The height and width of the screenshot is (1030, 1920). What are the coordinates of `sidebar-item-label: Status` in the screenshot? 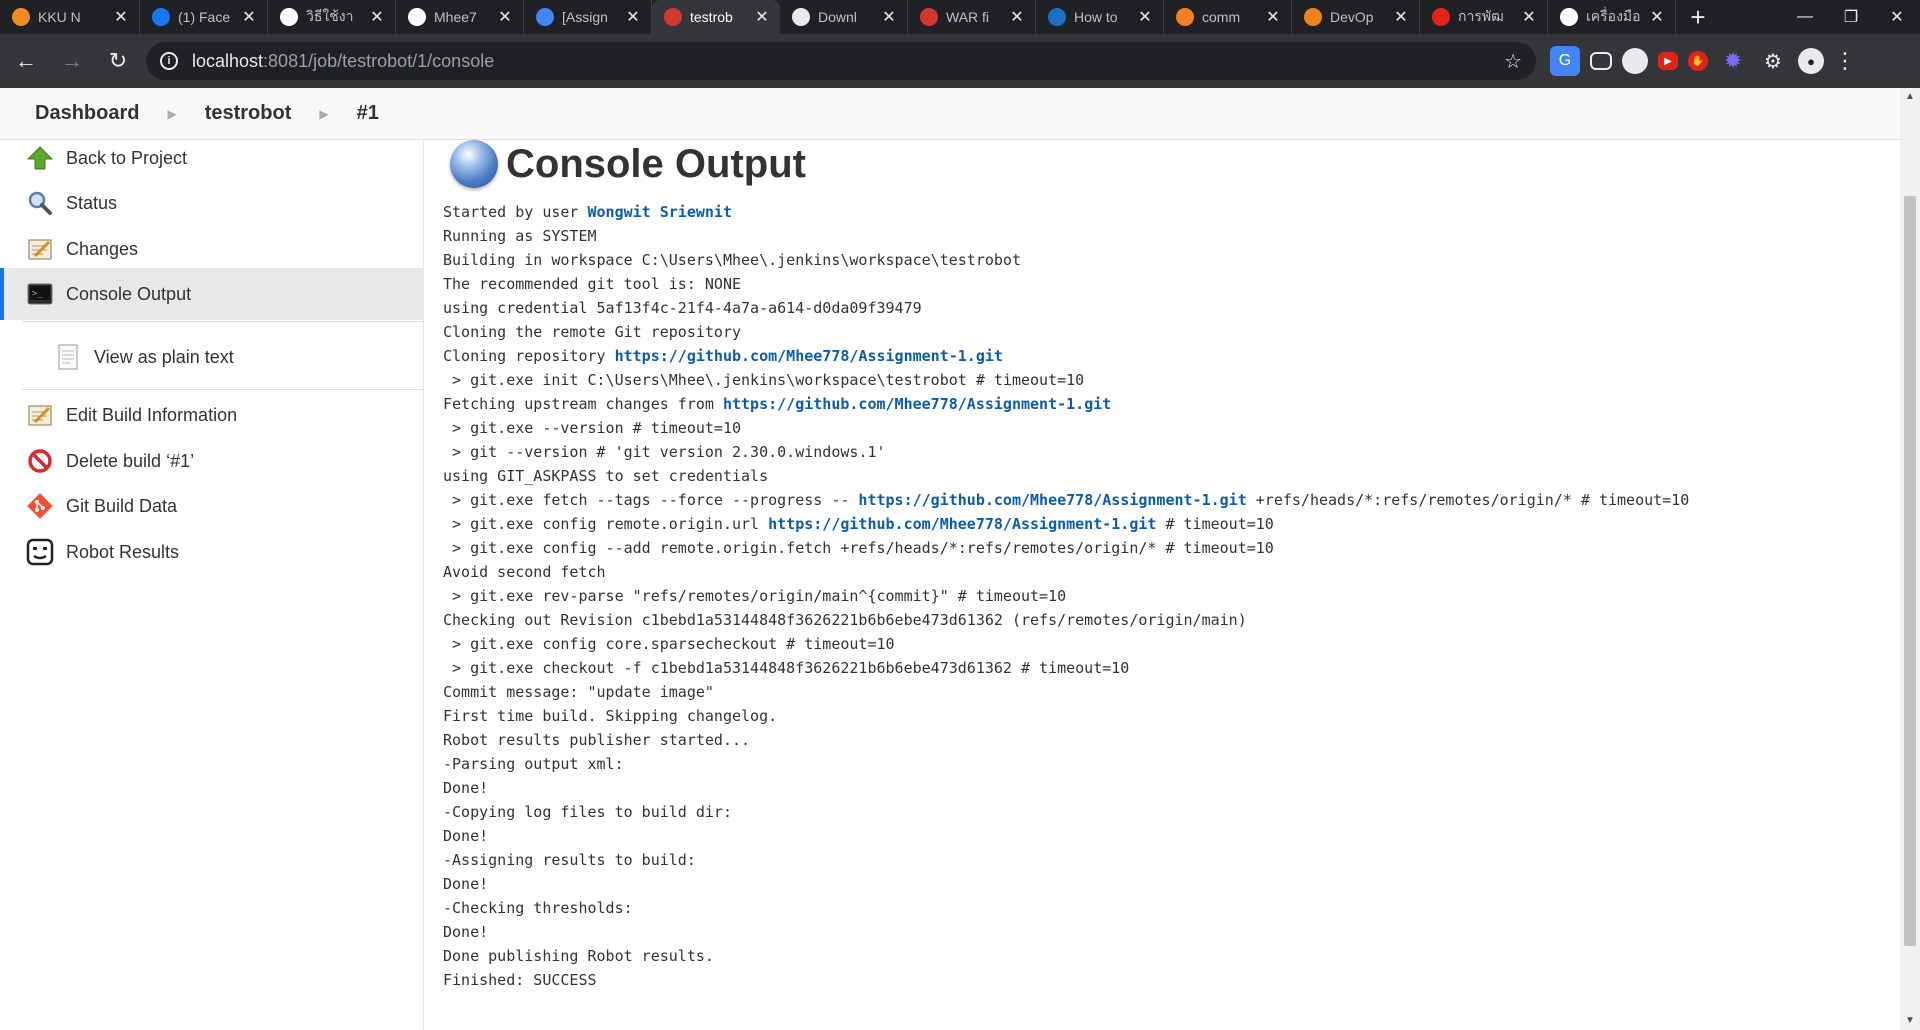 It's located at (92, 202).